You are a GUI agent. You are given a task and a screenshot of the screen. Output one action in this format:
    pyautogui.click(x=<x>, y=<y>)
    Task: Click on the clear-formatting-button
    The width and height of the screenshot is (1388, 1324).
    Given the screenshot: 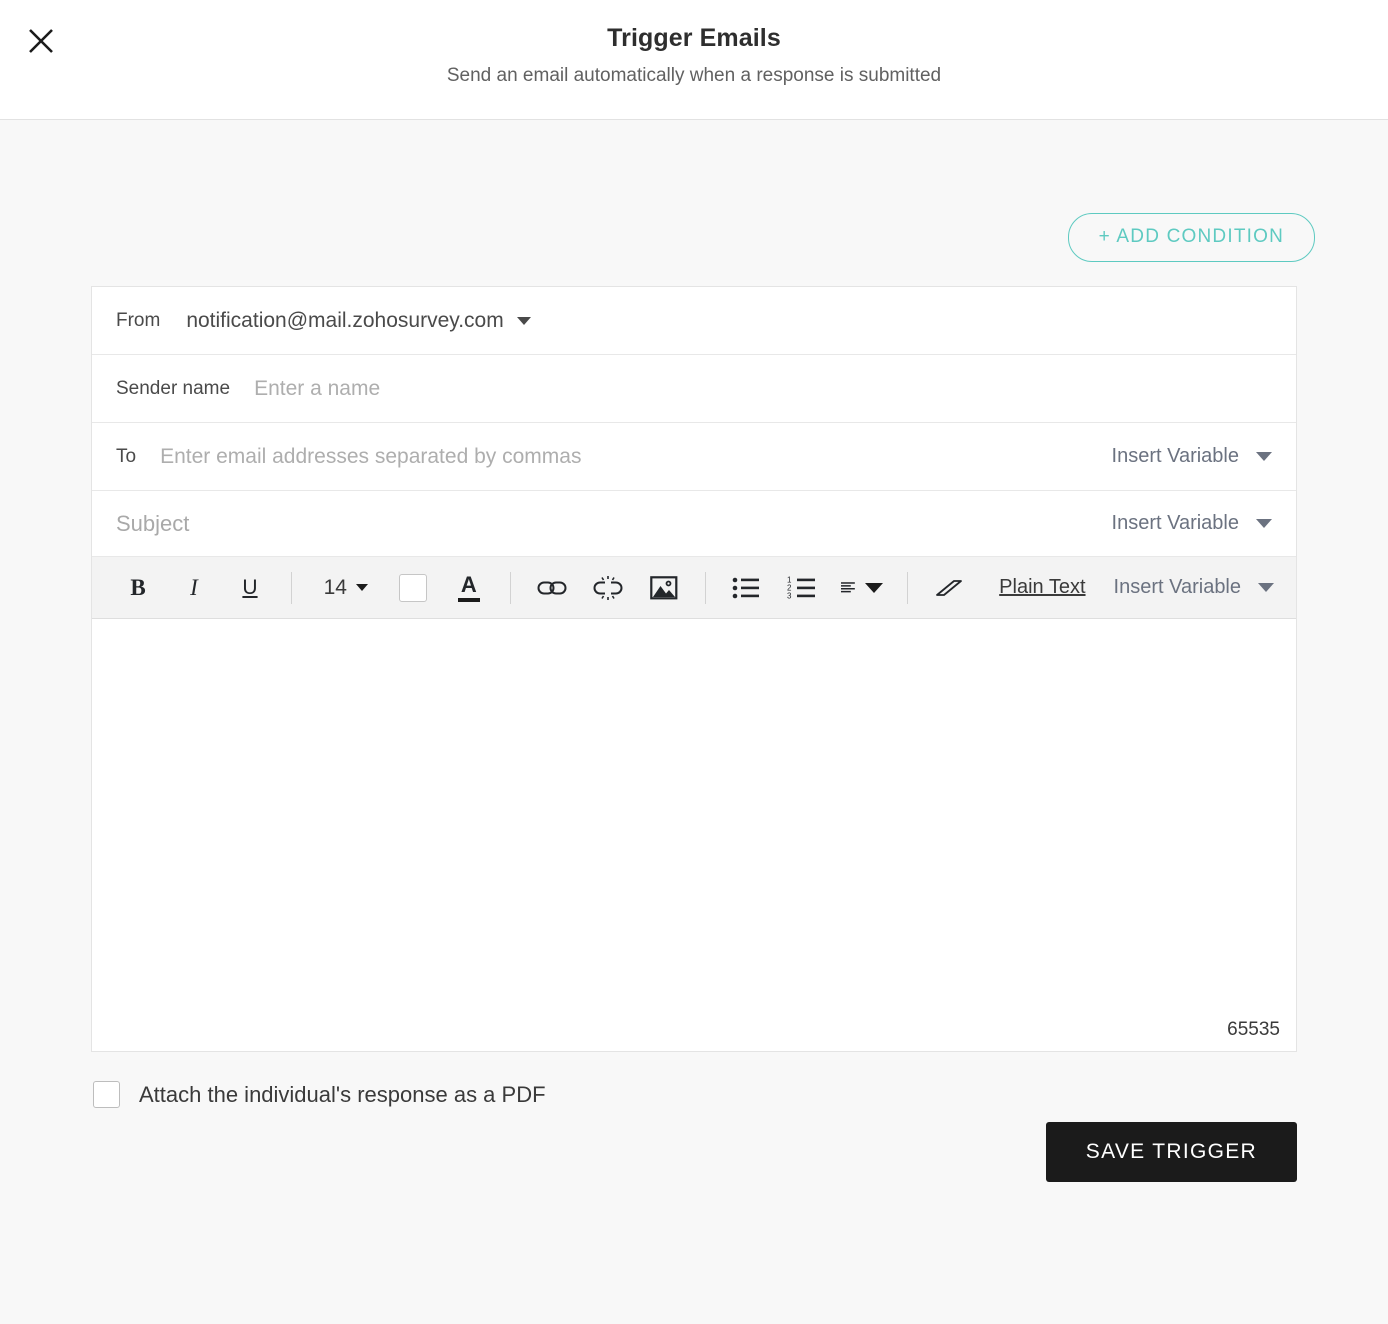 What is the action you would take?
    pyautogui.click(x=949, y=588)
    